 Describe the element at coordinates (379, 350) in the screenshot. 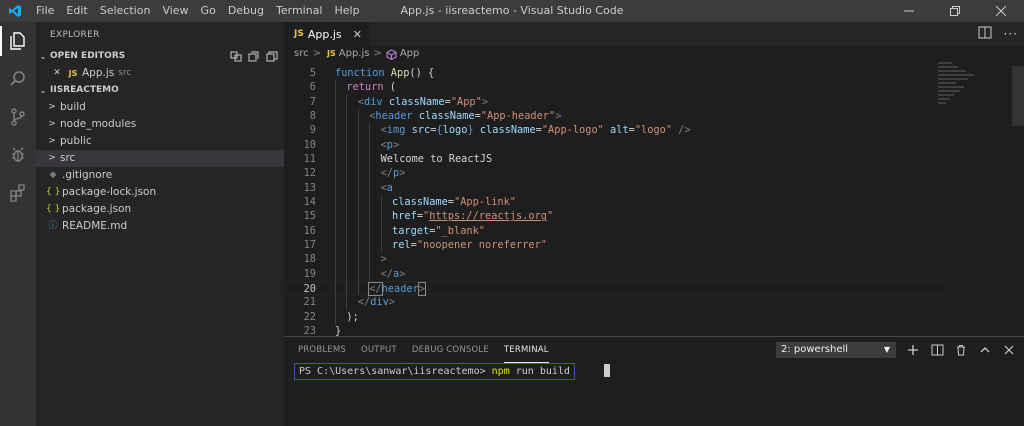

I see `panel-tab-output: OUTPUT` at that location.